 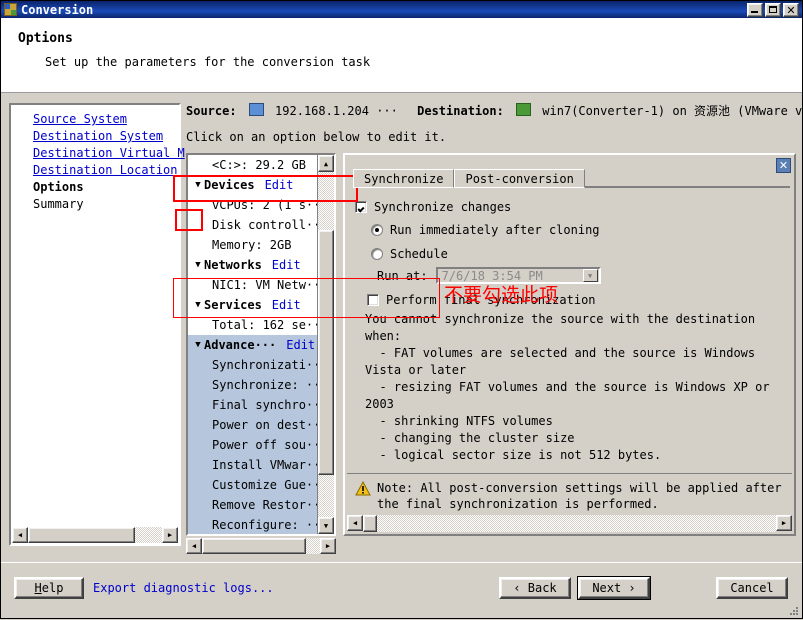 What do you see at coordinates (443, 207) in the screenshot?
I see `synchronize-changes-label: Synchronize changes` at bounding box center [443, 207].